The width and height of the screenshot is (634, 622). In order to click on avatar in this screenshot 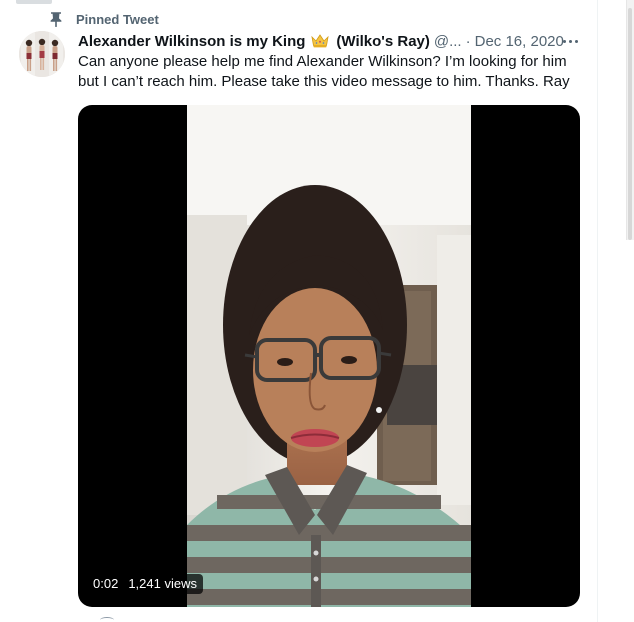, I will do `click(42, 54)`.